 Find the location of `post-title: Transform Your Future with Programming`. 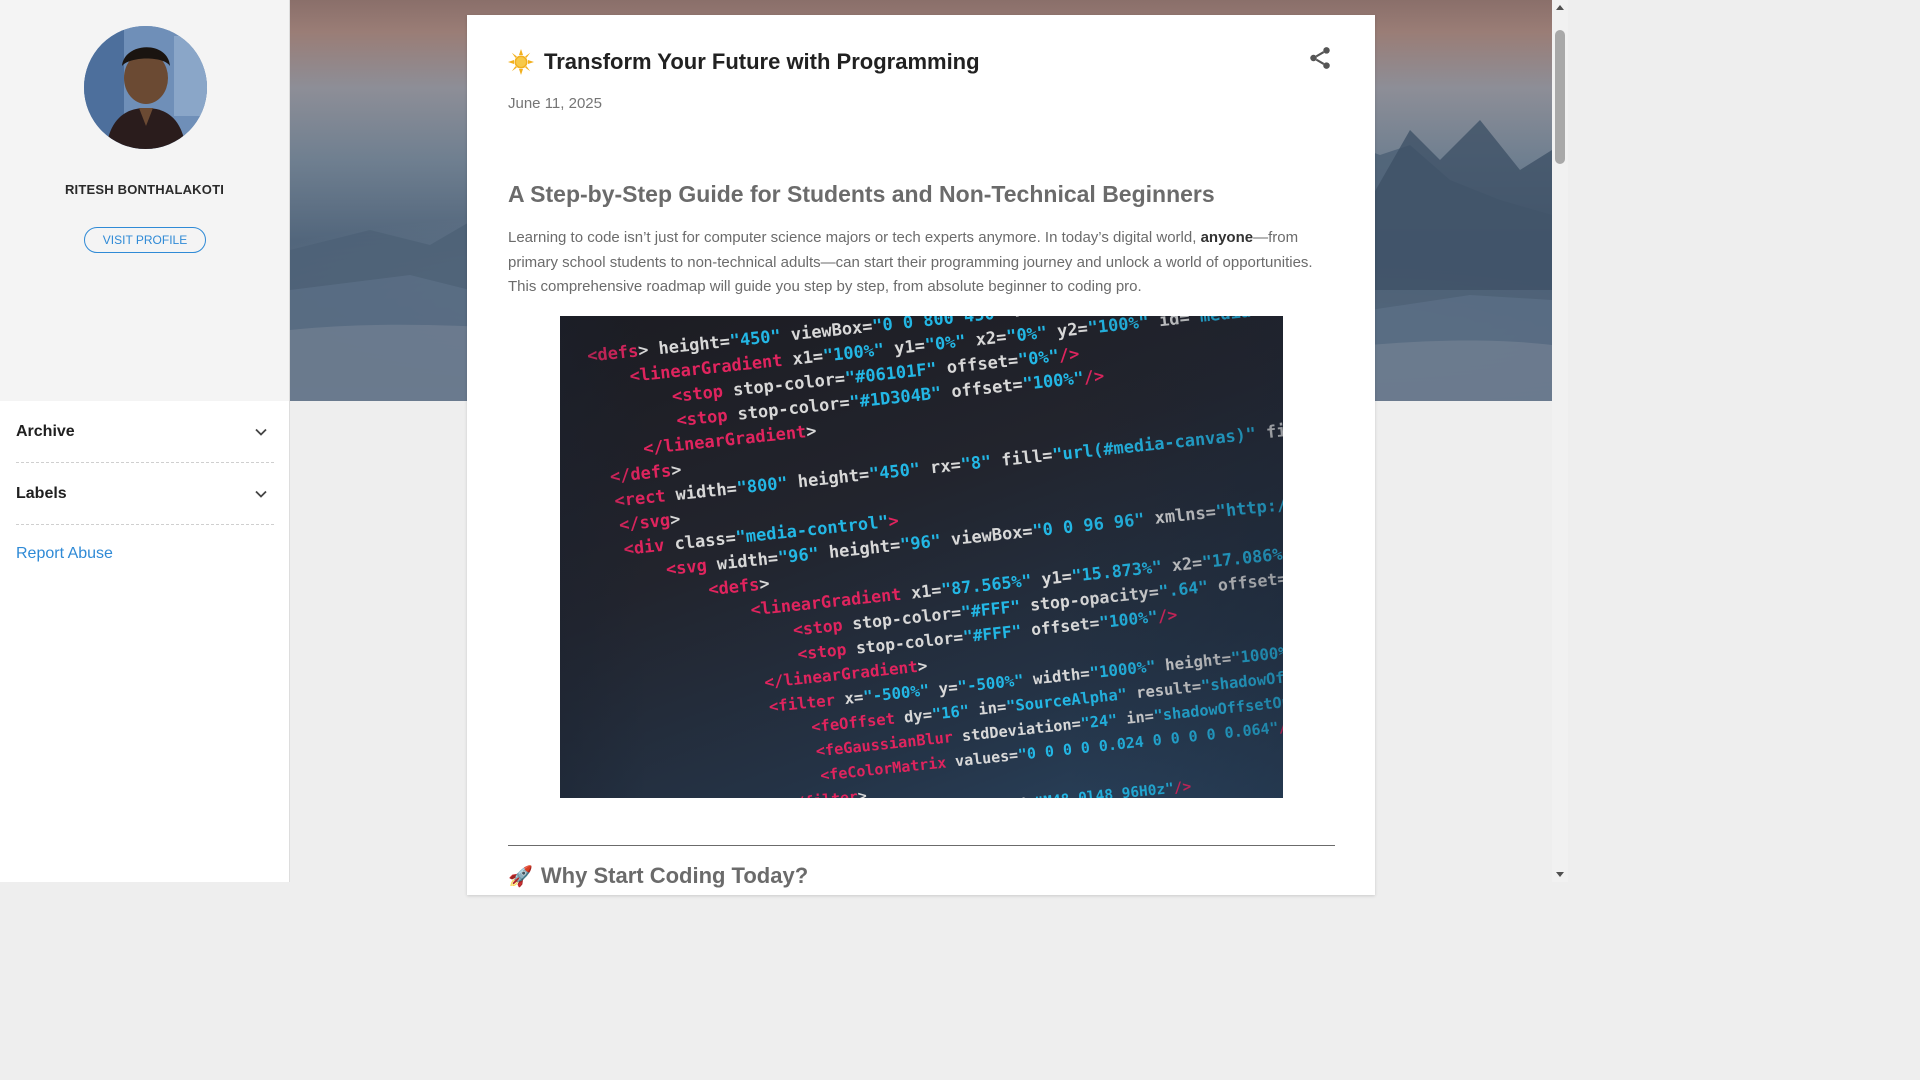

post-title: Transform Your Future with Programming is located at coordinates (762, 62).